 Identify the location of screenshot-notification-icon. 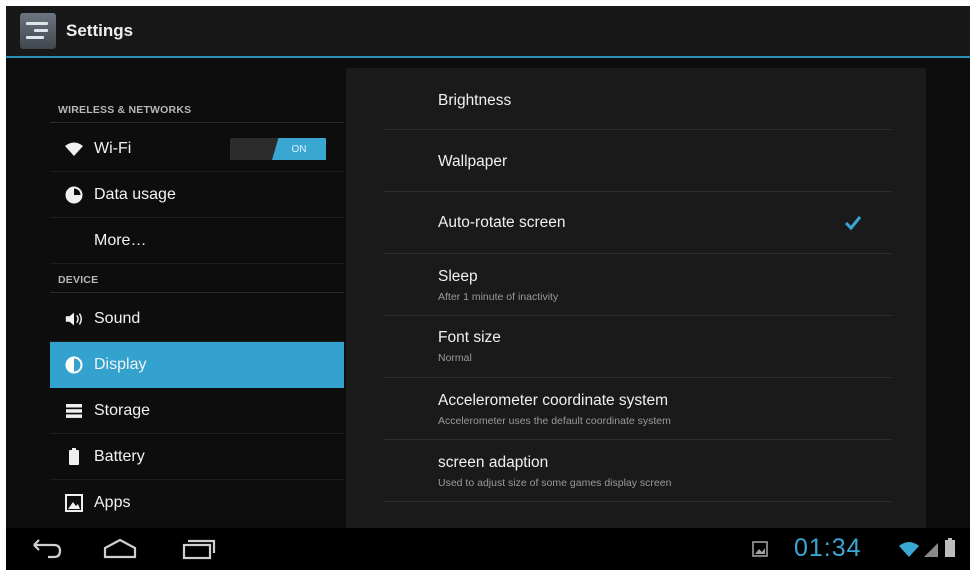
(760, 551).